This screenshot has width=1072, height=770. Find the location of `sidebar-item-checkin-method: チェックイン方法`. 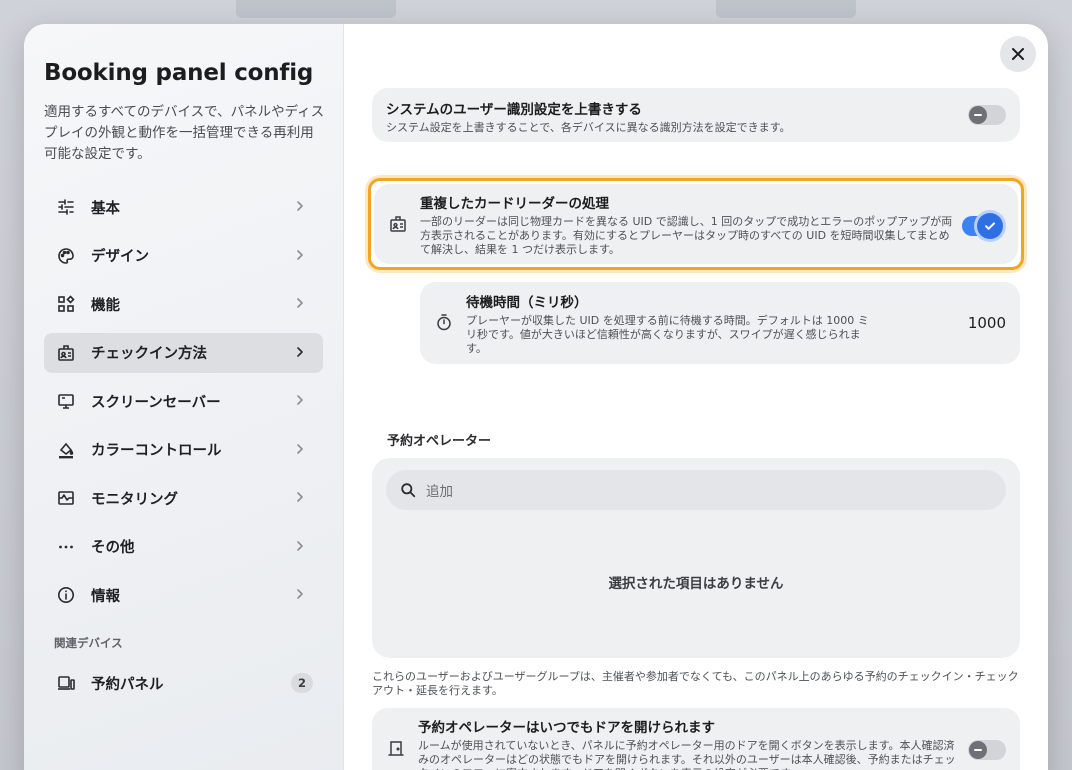

sidebar-item-checkin-method: チェックイン方法 is located at coordinates (183, 352).